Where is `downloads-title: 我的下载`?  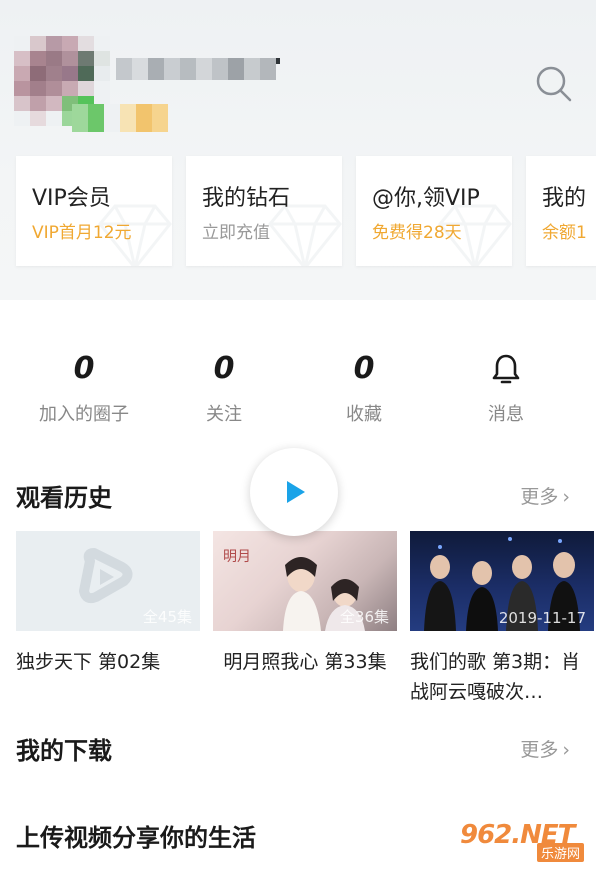 downloads-title: 我的下载 is located at coordinates (64, 751).